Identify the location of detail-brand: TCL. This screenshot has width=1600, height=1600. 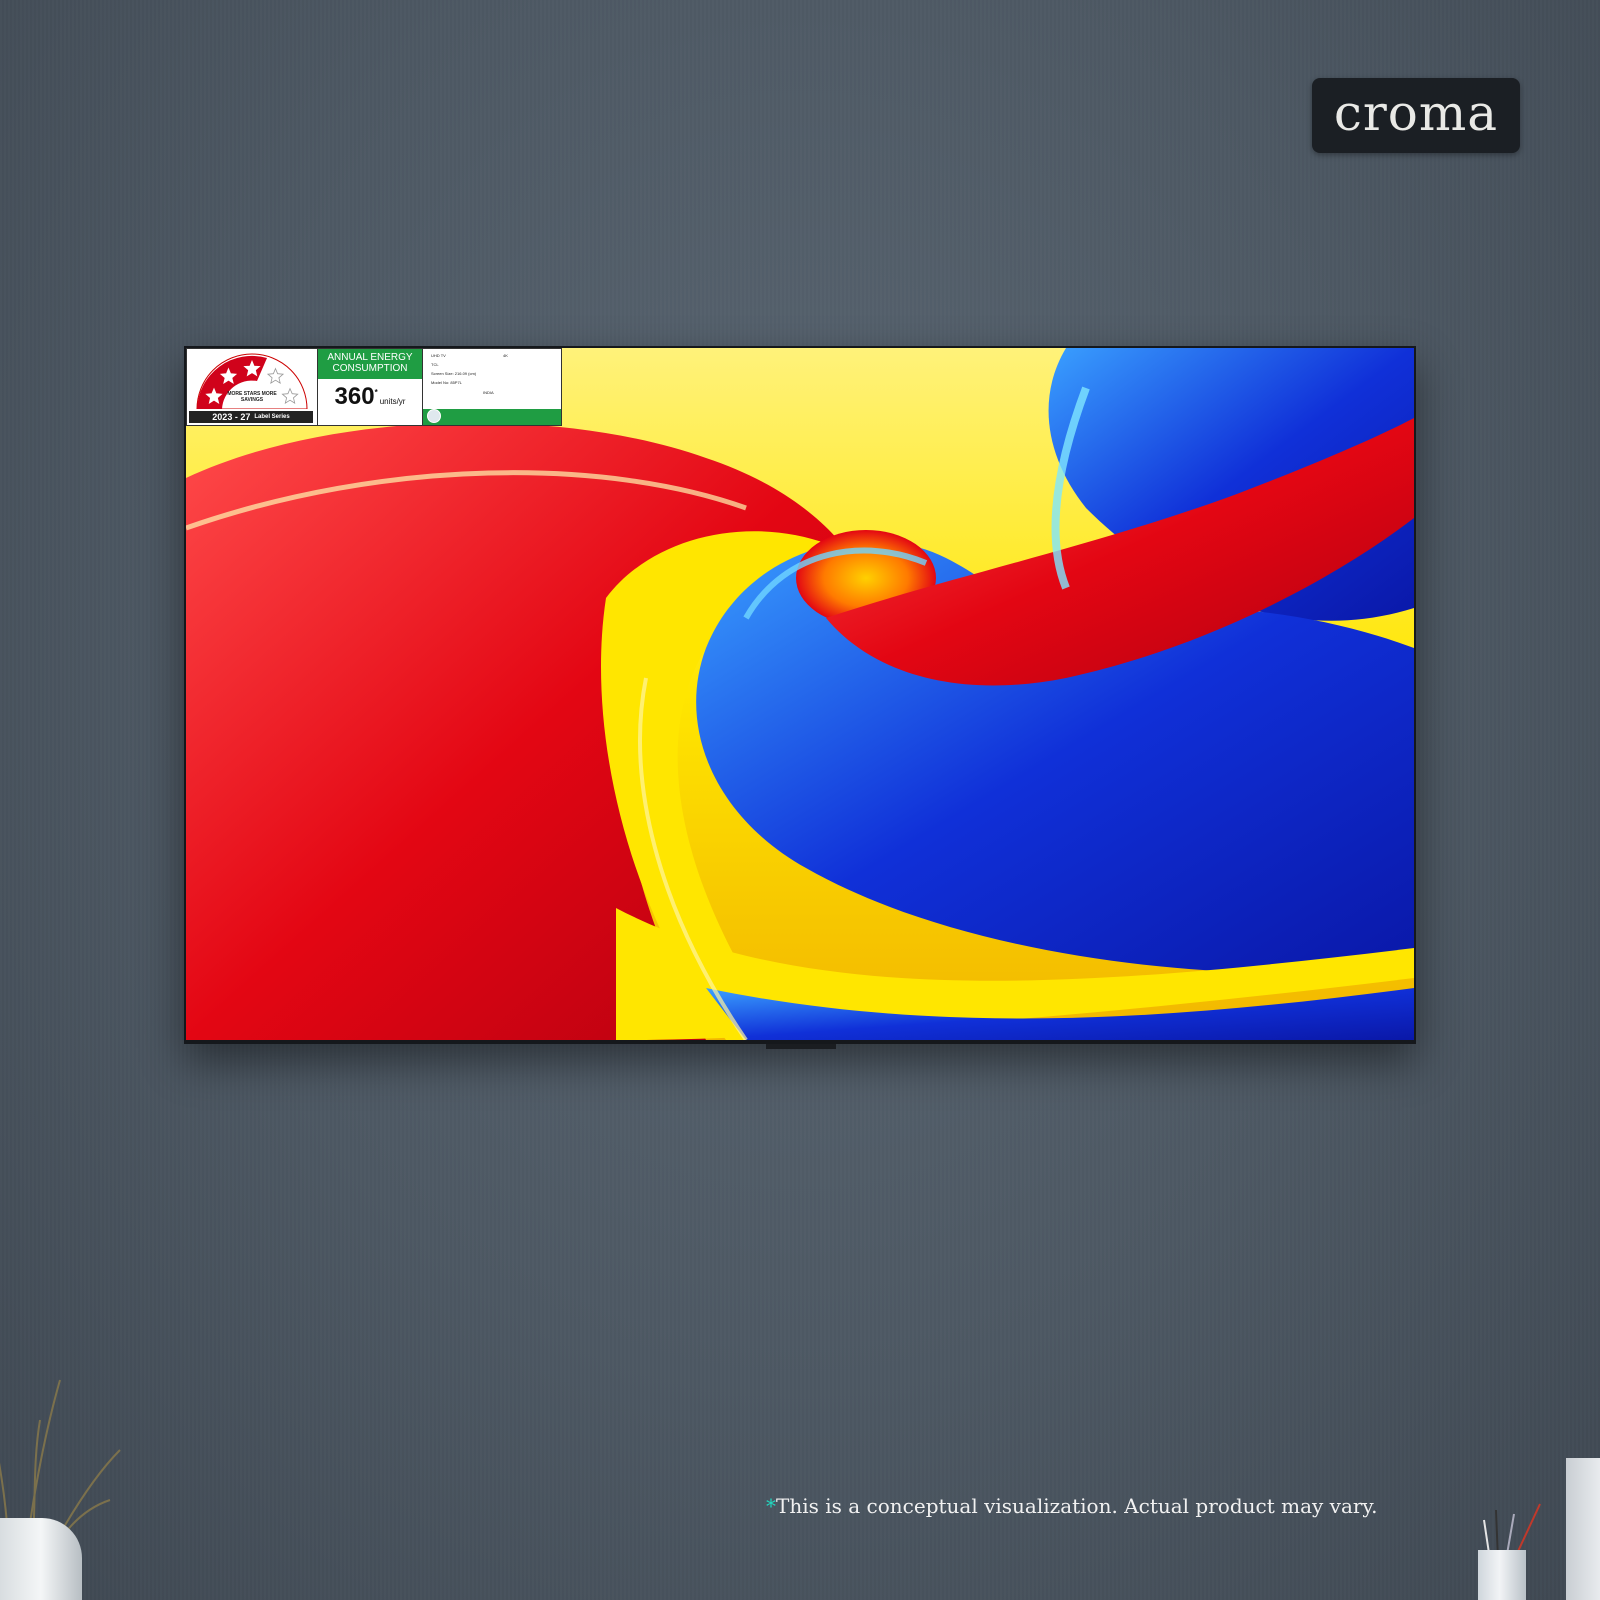
(435, 364).